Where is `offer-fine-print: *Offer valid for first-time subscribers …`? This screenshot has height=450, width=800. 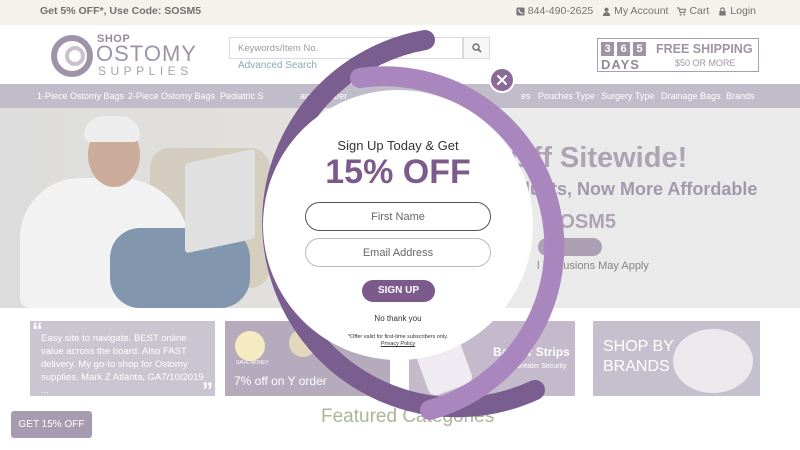
offer-fine-print: *Offer valid for first-time subscribers … is located at coordinates (398, 337).